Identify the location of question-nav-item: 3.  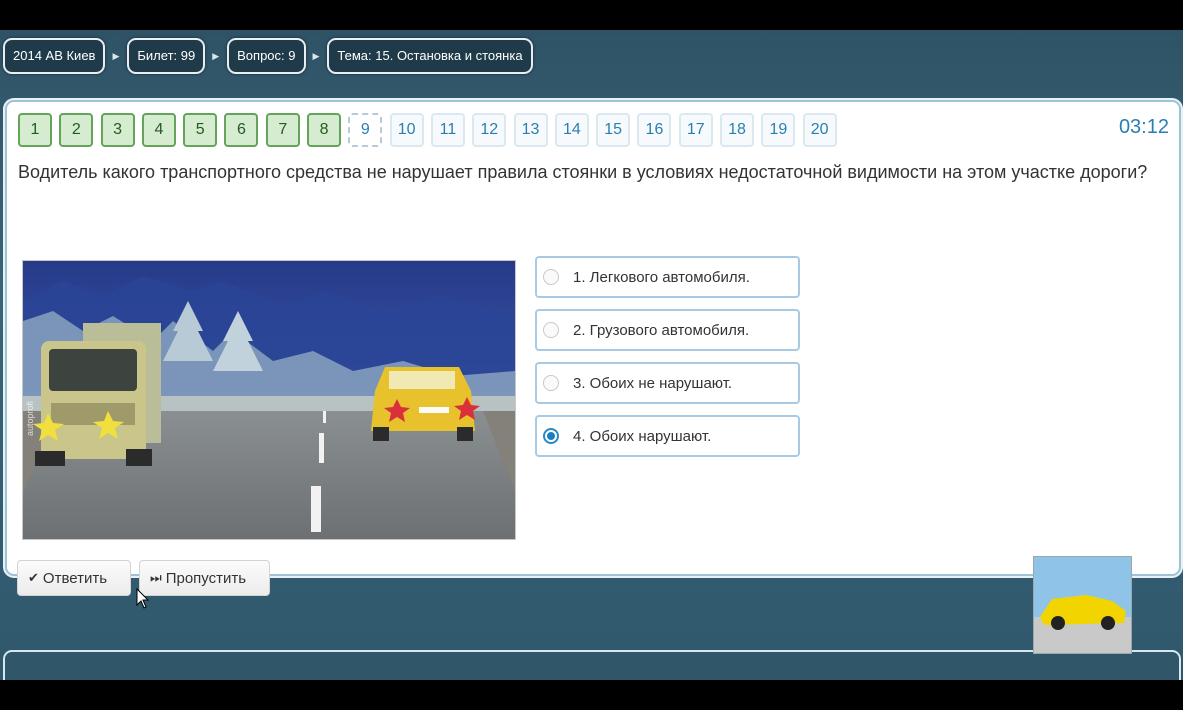
(117, 130).